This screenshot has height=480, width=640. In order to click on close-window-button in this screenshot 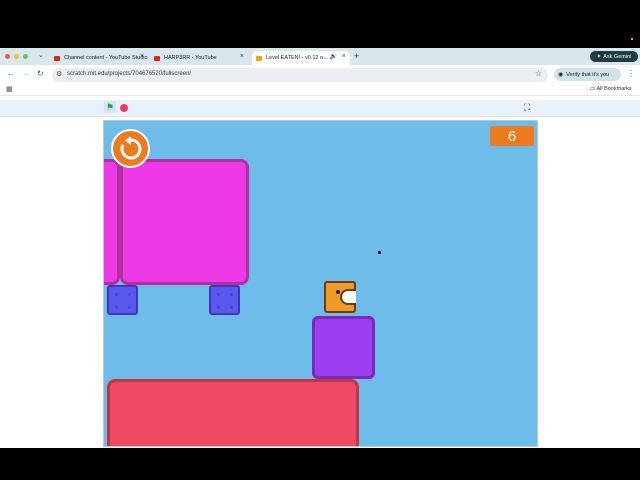, I will do `click(7, 56)`.